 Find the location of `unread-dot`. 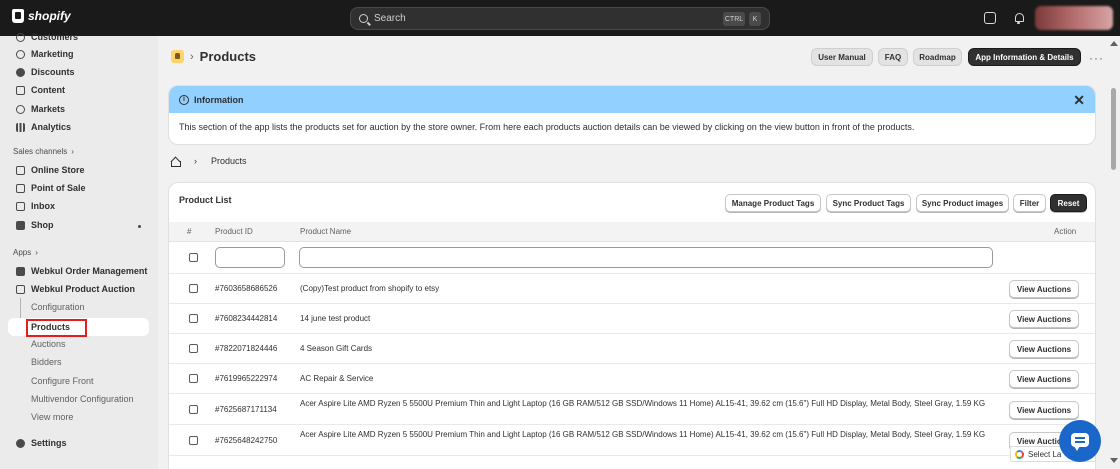

unread-dot is located at coordinates (139, 226).